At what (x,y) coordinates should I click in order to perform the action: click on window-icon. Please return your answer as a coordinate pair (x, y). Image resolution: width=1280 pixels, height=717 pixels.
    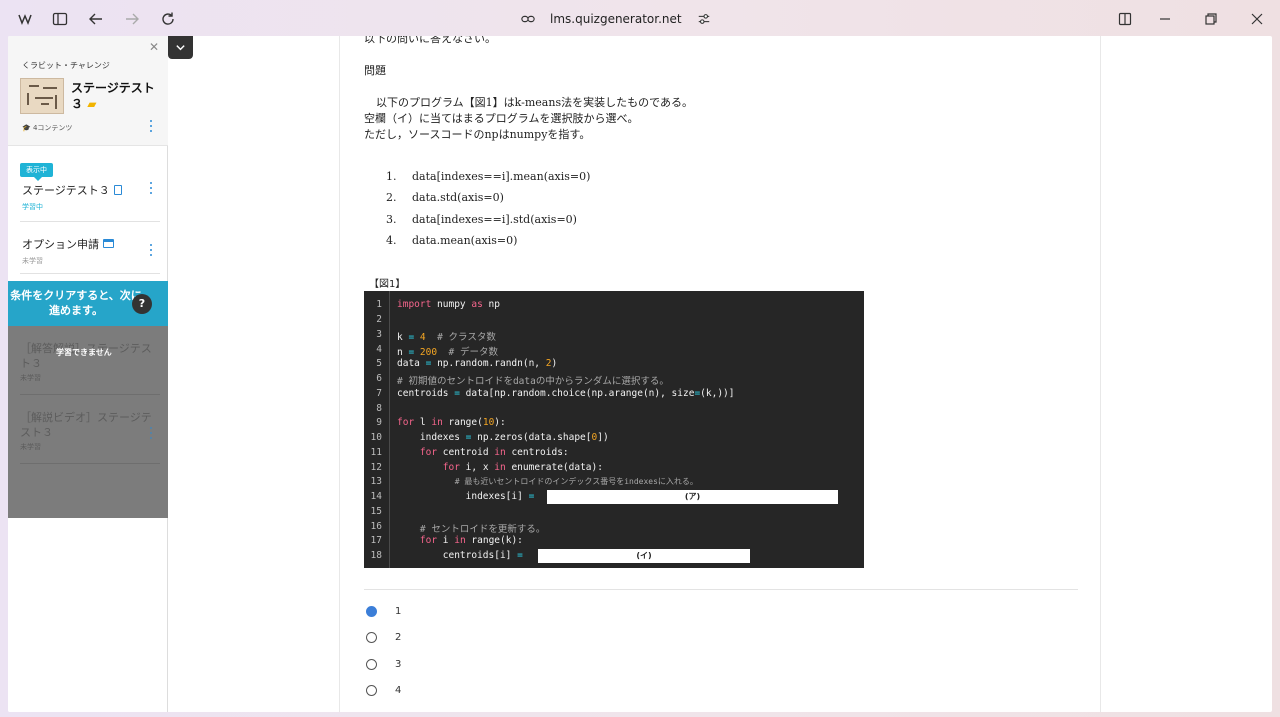
    Looking at the image, I should click on (108, 243).